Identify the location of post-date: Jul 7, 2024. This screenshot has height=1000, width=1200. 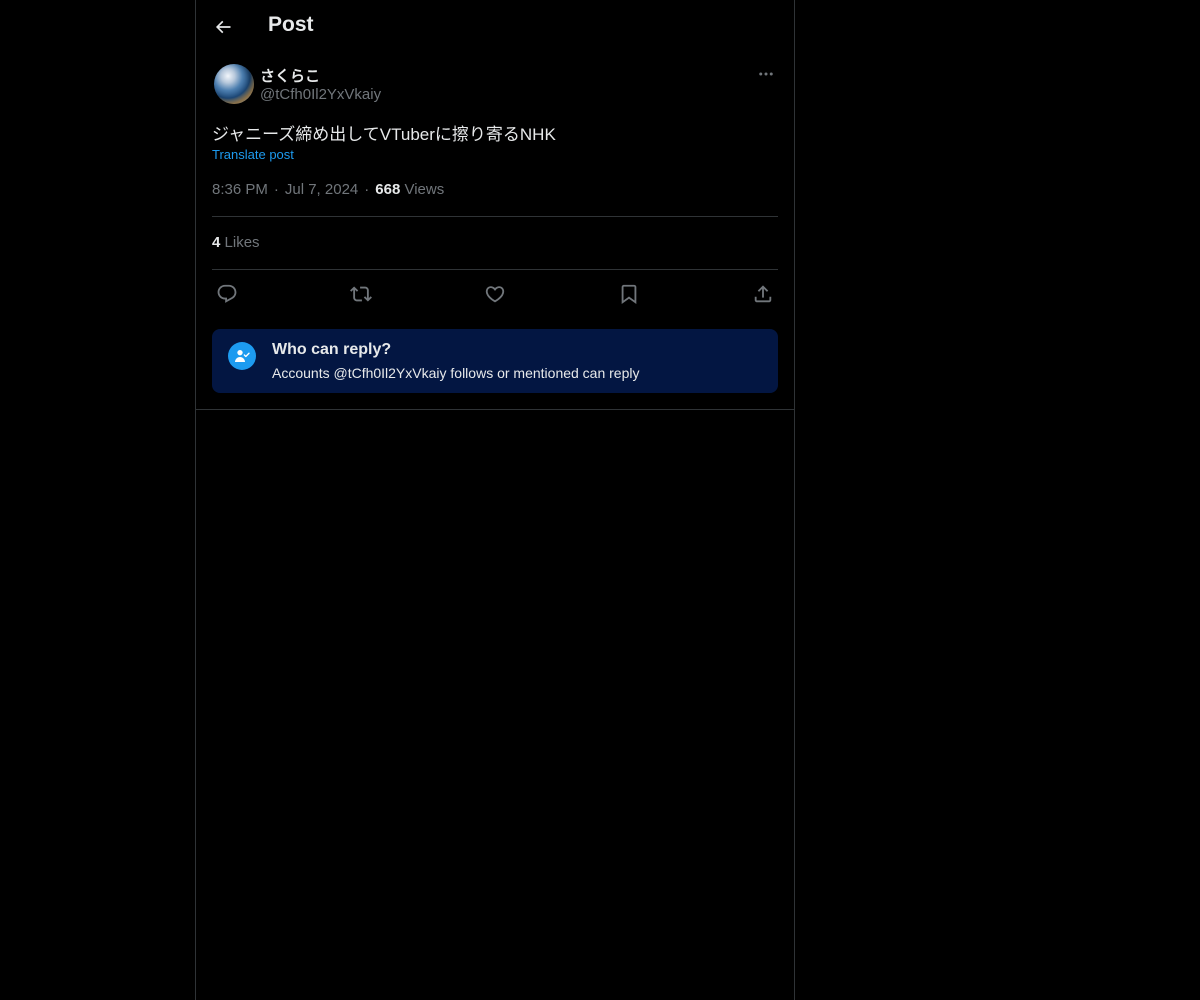
(321, 189).